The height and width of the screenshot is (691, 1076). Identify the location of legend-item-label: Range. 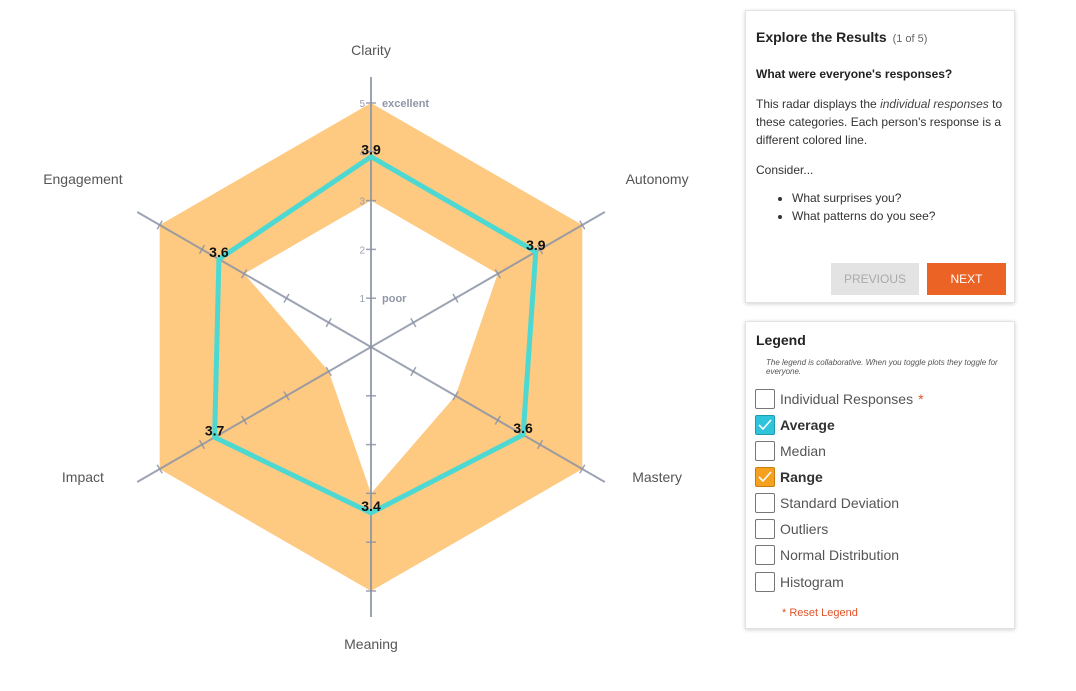
(801, 477).